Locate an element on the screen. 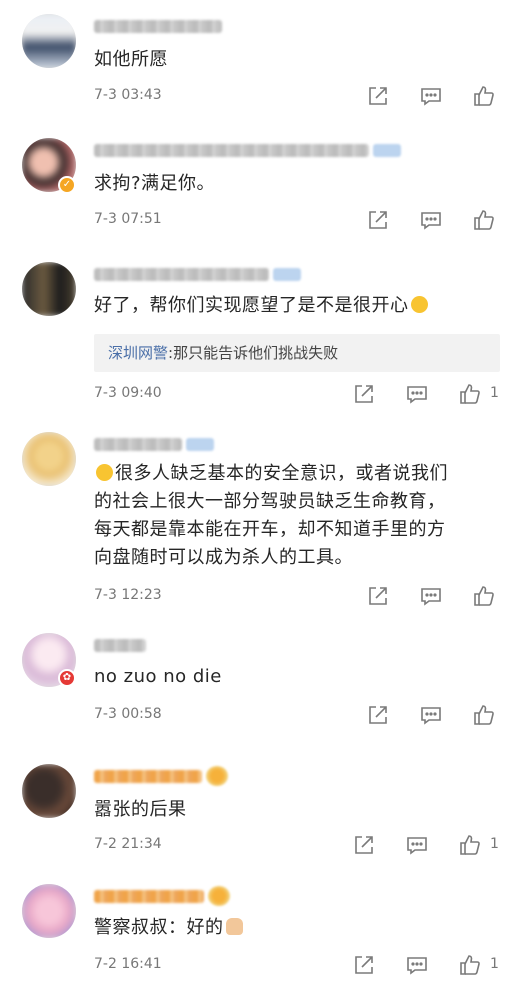 The width and height of the screenshot is (522, 989). smile-emoji-icon is located at coordinates (419, 304).